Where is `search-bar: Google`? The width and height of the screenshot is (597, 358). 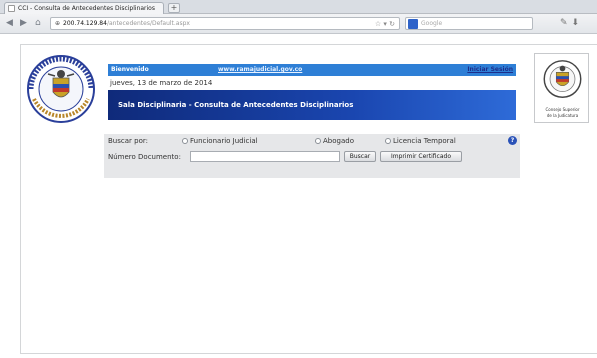 search-bar: Google is located at coordinates (469, 23).